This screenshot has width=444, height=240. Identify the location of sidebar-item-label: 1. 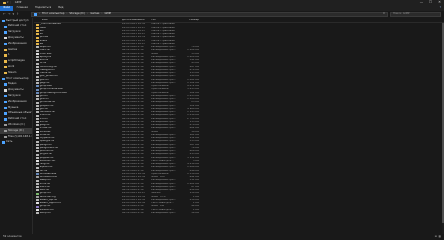
(8, 55).